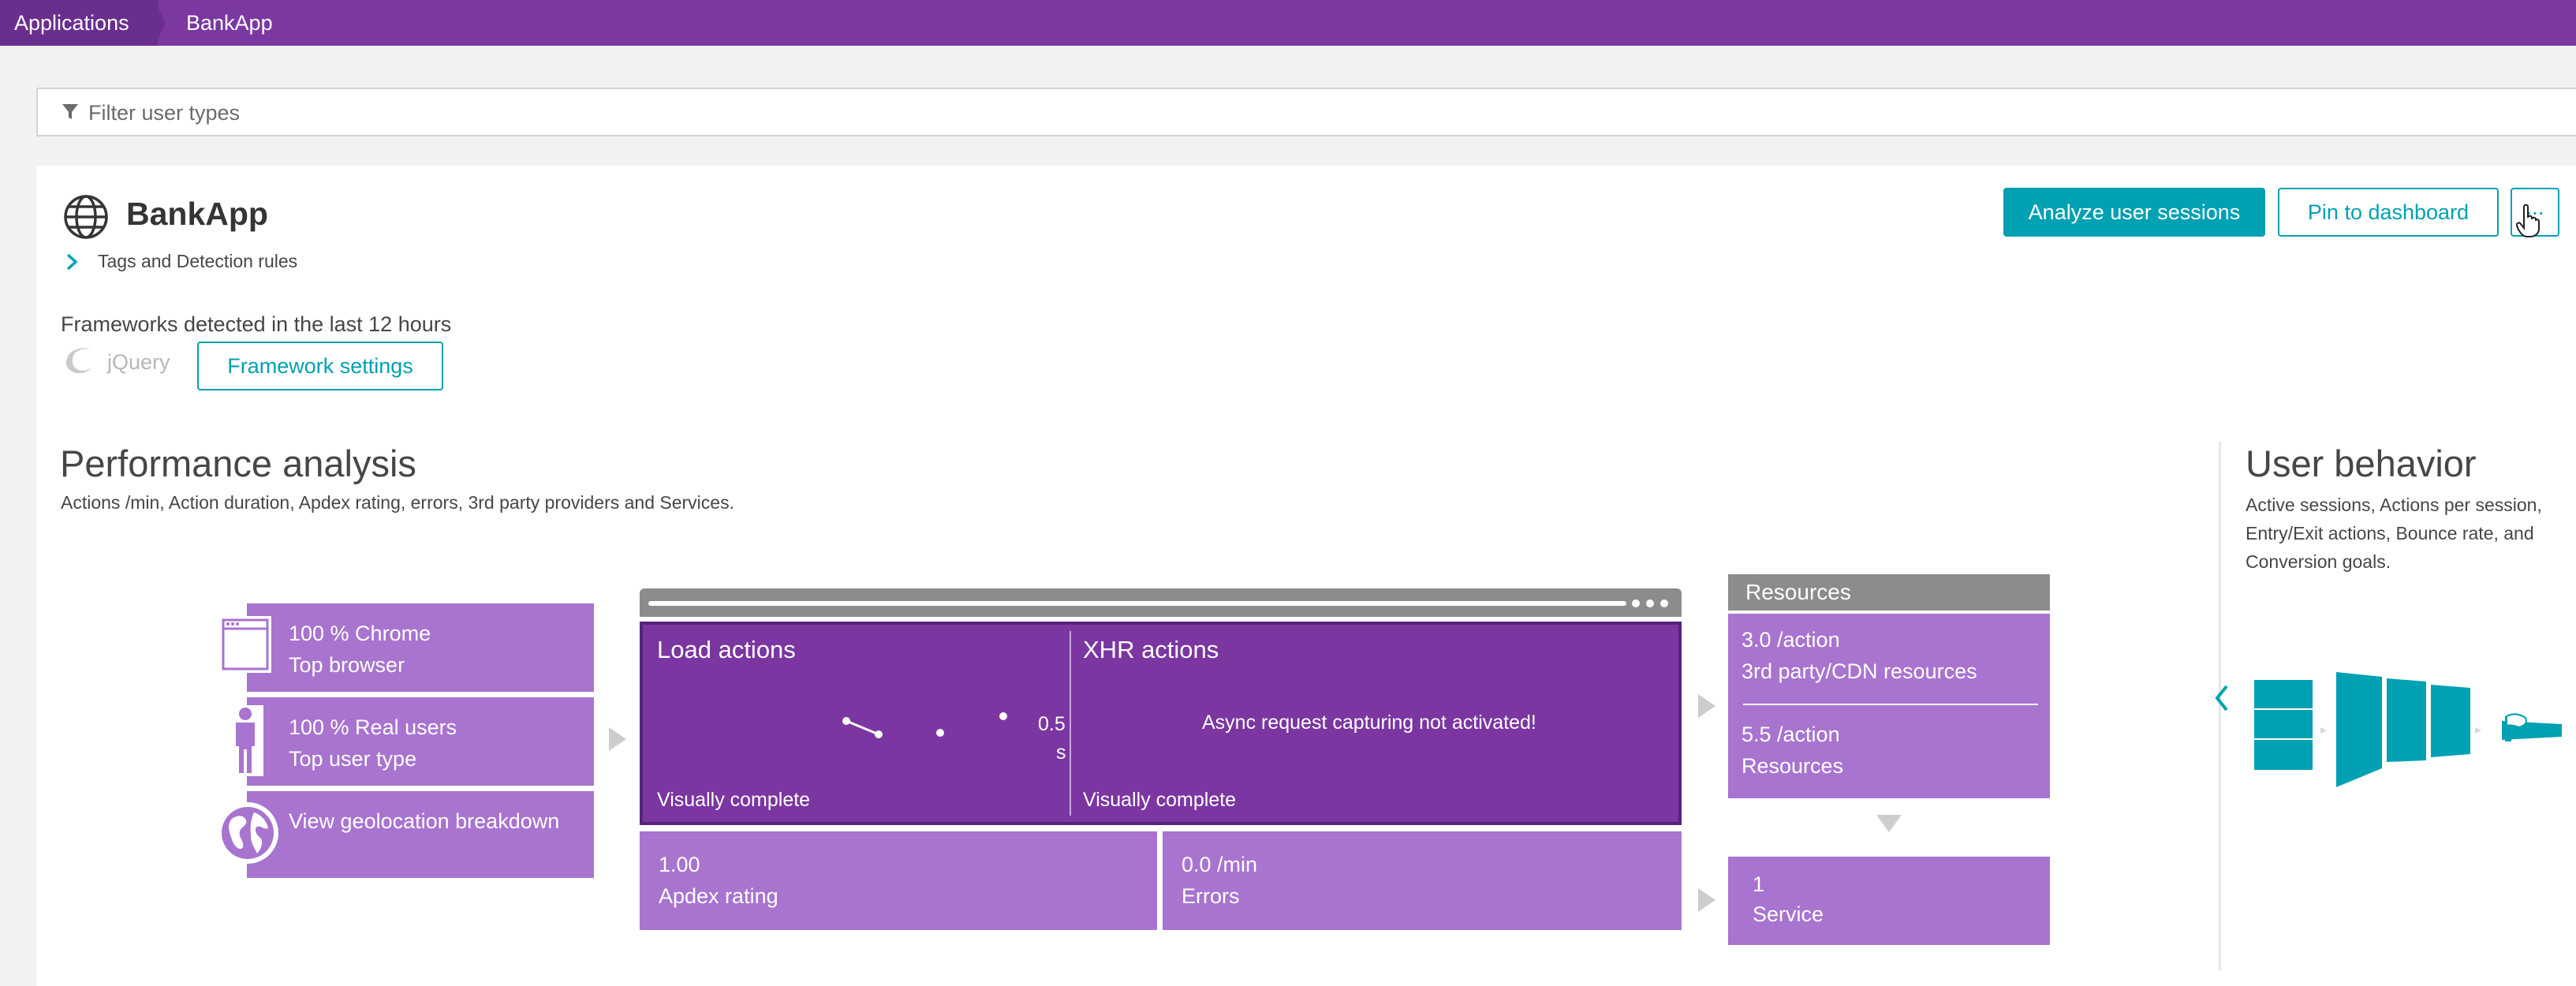 This screenshot has width=2576, height=986. I want to click on top-user-type-value: 100 % Real users, so click(373, 727).